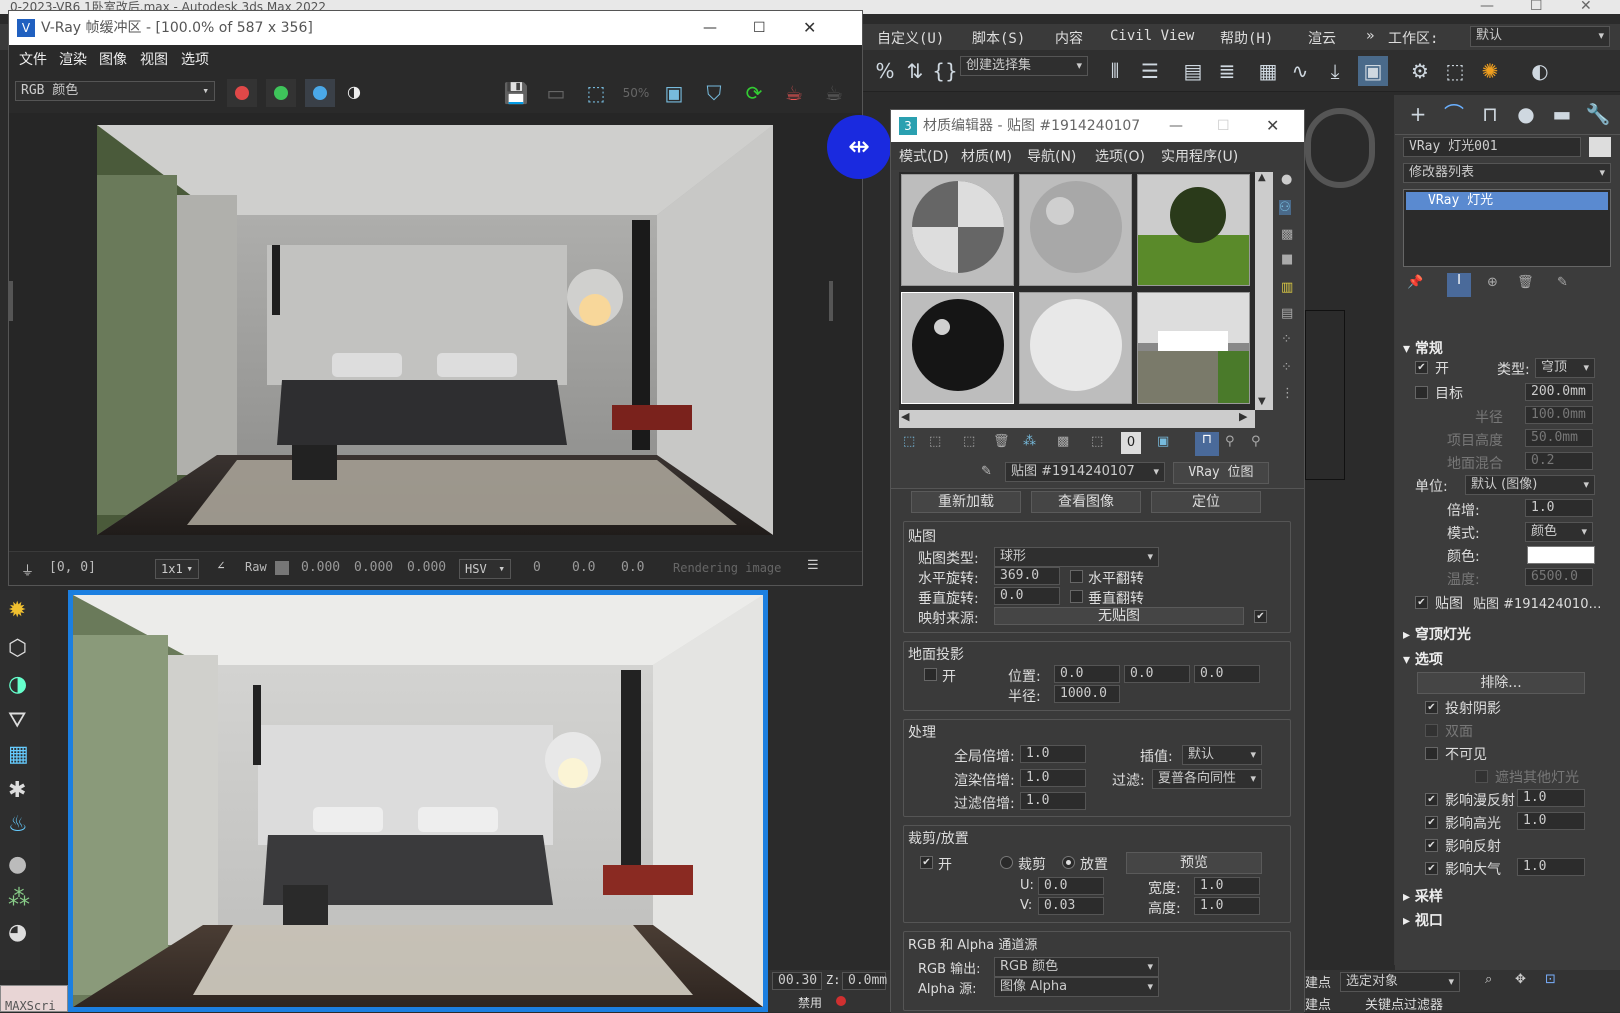 This screenshot has width=1620, height=1013. Describe the element at coordinates (596, 93) in the screenshot. I see `region-render-icon: ⬚` at that location.